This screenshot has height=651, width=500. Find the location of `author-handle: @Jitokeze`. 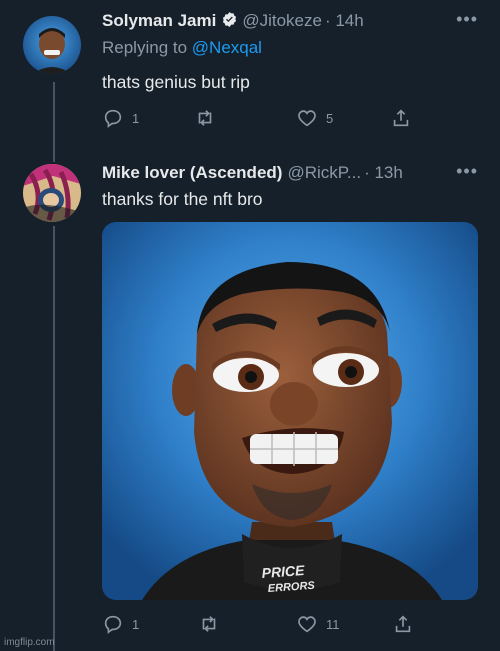

author-handle: @Jitokeze is located at coordinates (282, 20).